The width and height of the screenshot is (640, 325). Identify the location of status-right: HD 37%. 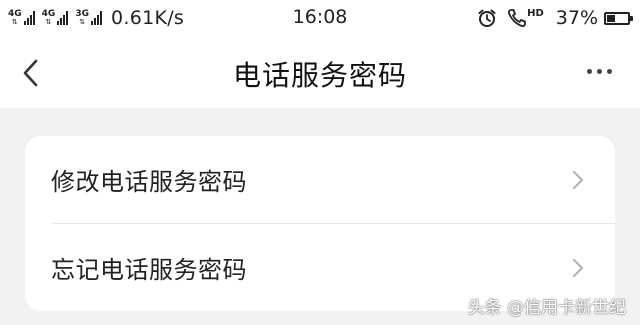
(555, 18).